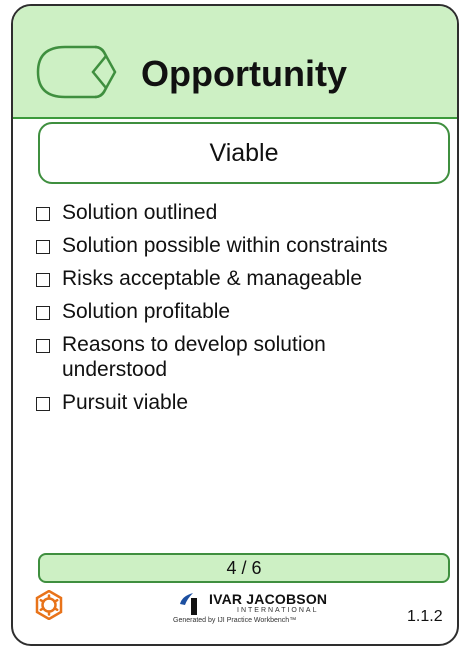 The height and width of the screenshot is (648, 466). I want to click on logo-subtitle: INTERNATIONAL, so click(278, 610).